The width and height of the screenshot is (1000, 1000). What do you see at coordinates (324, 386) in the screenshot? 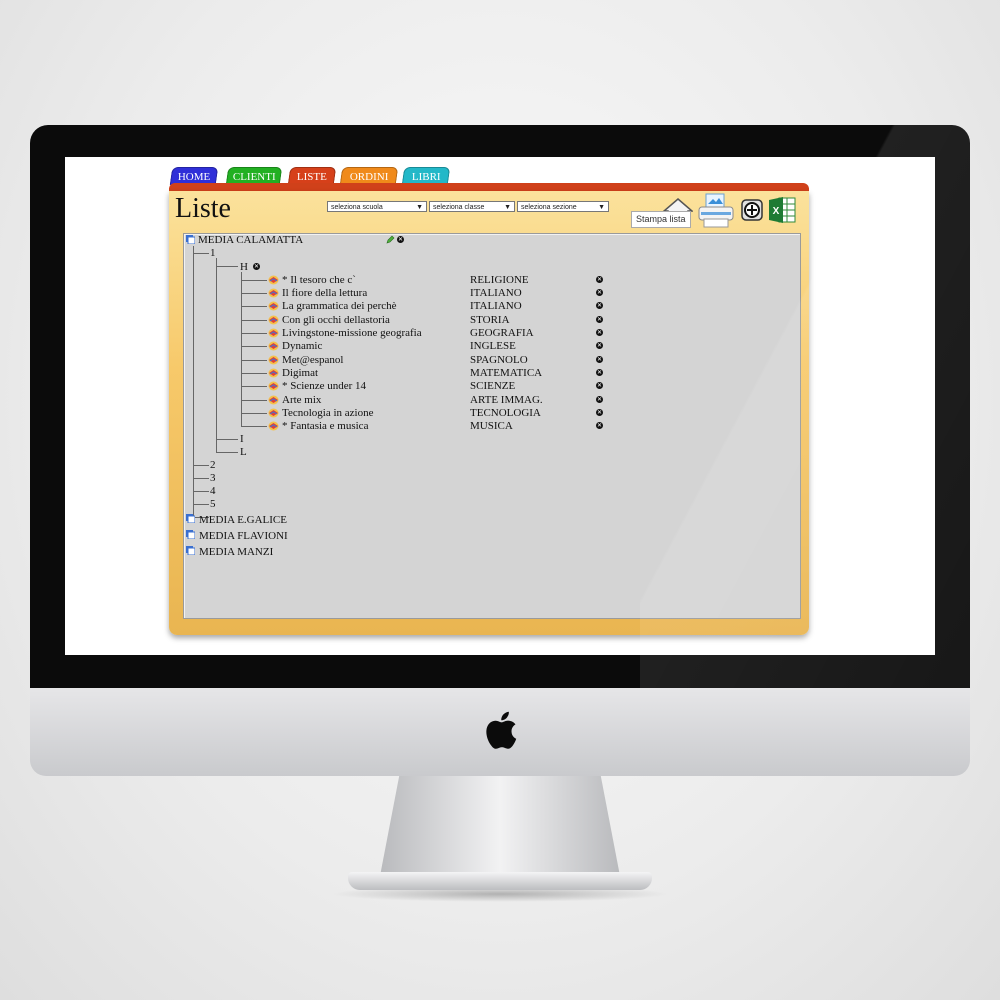
I see `book-title: * Scienze under 14` at bounding box center [324, 386].